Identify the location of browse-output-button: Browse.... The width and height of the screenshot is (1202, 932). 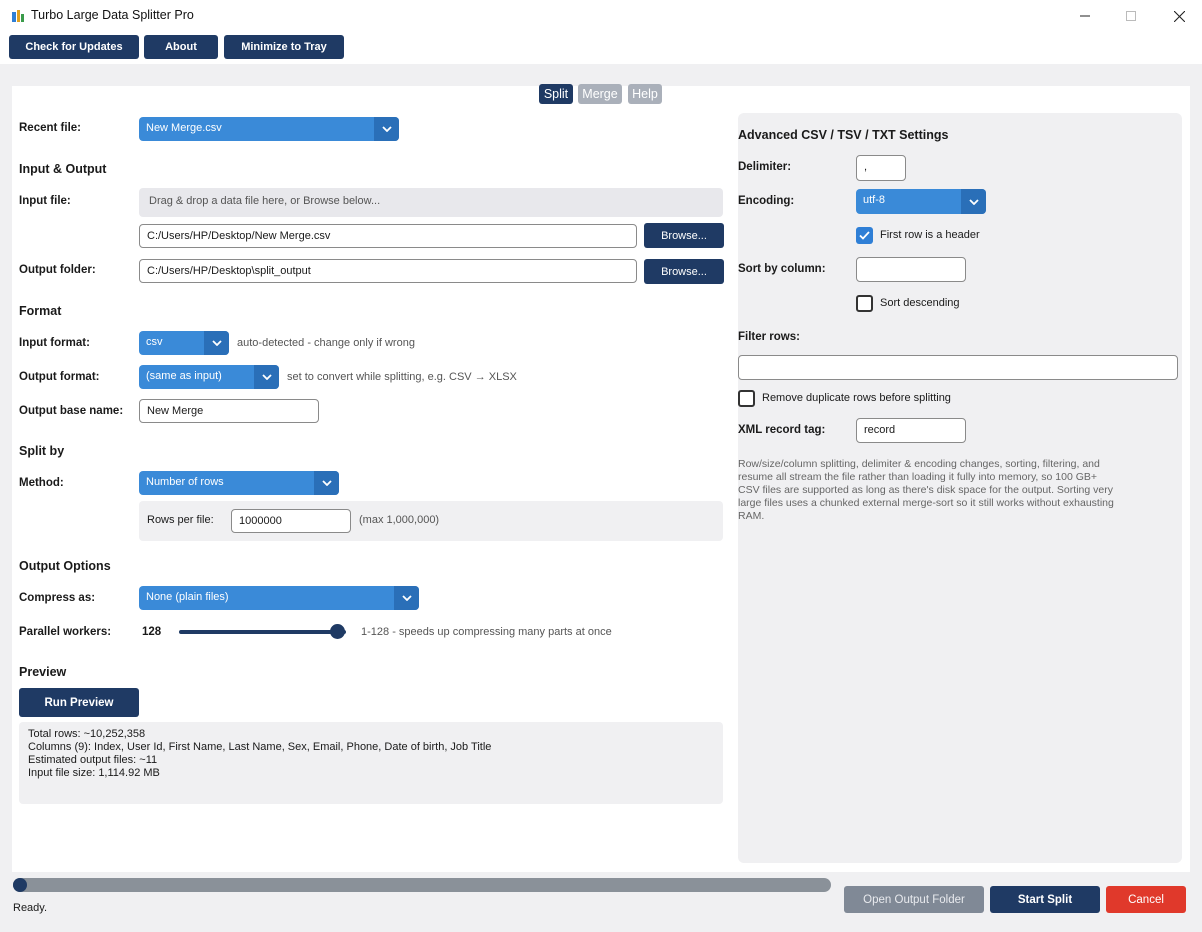
(684, 271).